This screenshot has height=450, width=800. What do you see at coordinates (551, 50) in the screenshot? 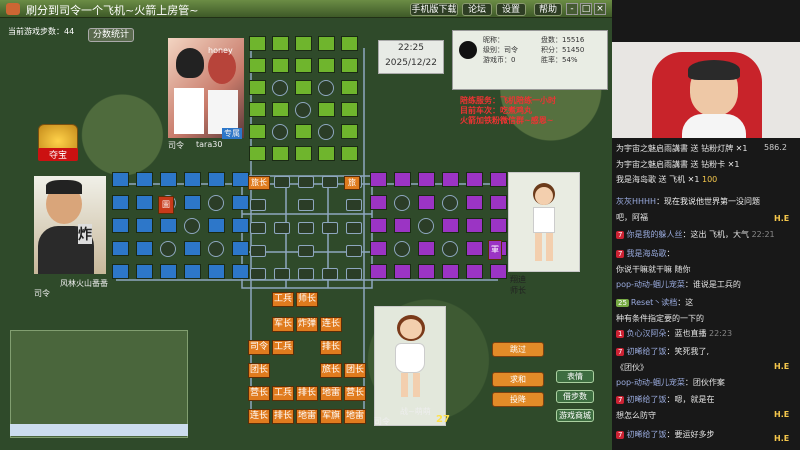
I see `score-label: 积分：` at bounding box center [551, 50].